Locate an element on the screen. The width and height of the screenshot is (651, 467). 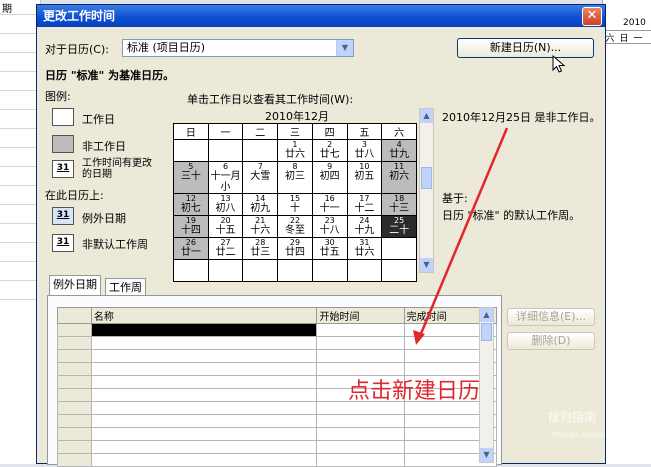
watermark-url: zhinan.sogou.com is located at coordinates (588, 434).